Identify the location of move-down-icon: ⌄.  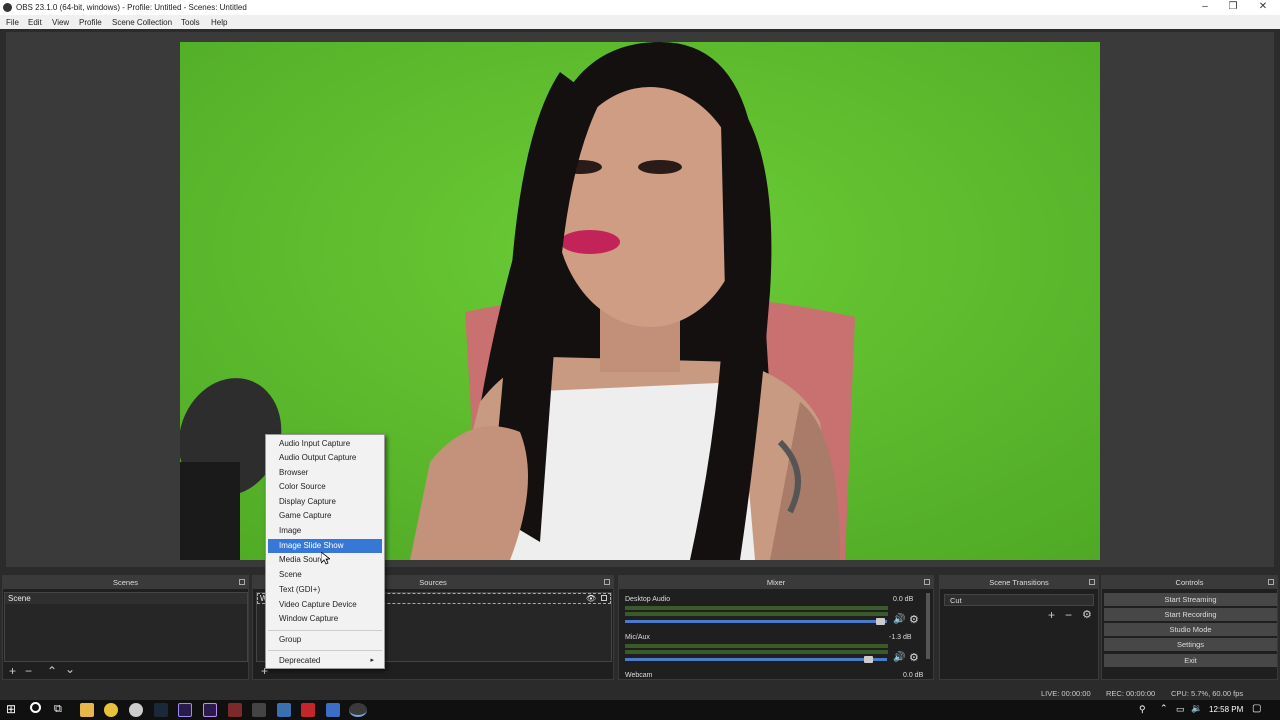
(70, 669).